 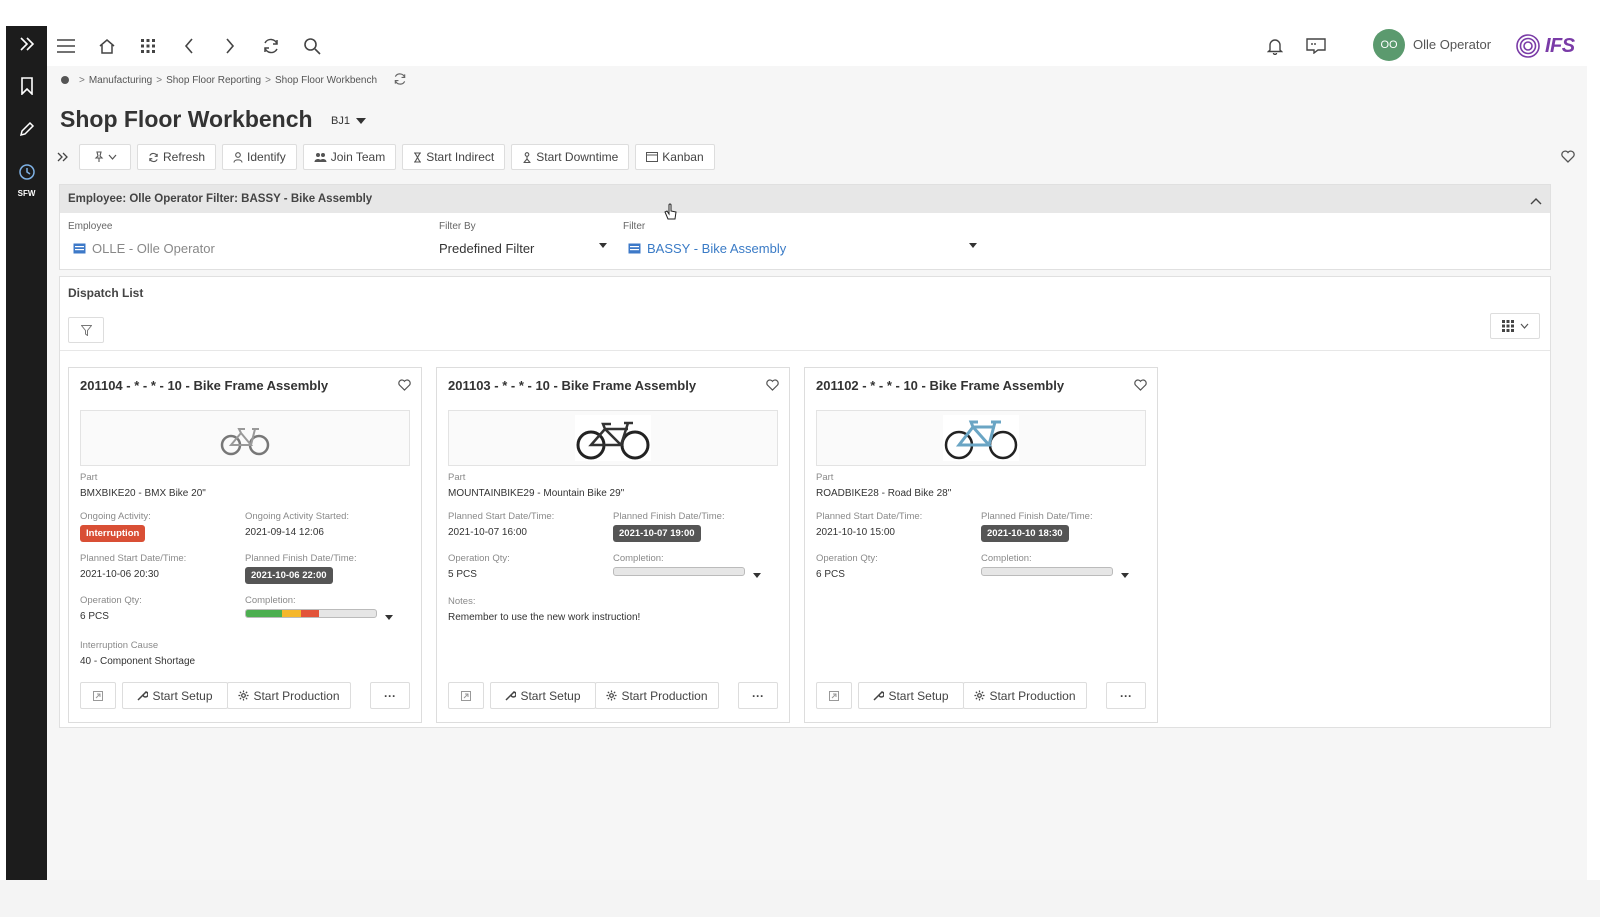 What do you see at coordinates (1389, 45) in the screenshot?
I see `avatar: OO` at bounding box center [1389, 45].